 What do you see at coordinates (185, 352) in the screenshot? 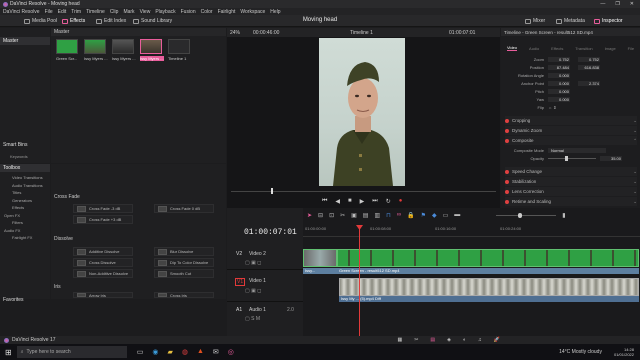
I see `chrome-icon: ◍` at bounding box center [185, 352].